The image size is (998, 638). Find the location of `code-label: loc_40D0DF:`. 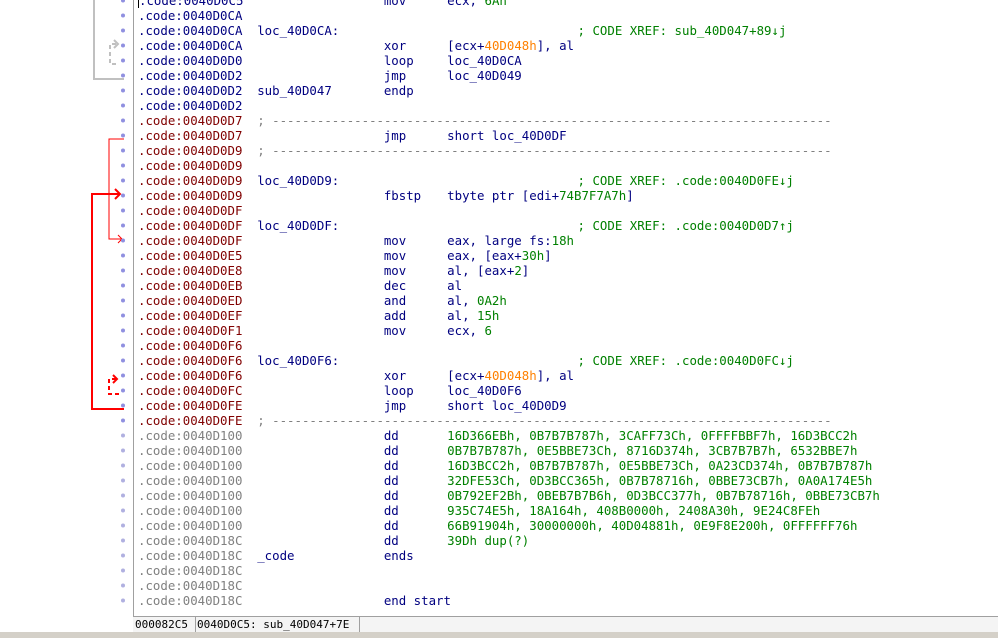

code-label: loc_40D0DF: is located at coordinates (298, 225).